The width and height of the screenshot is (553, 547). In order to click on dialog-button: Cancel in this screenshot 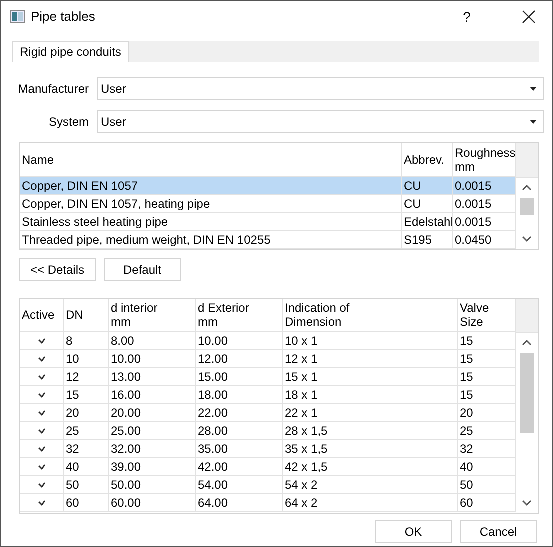, I will do `click(498, 531)`.